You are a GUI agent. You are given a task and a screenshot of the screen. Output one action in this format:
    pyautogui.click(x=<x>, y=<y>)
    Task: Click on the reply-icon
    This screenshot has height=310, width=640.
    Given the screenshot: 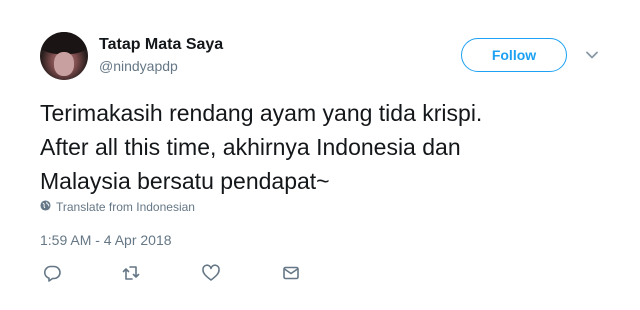 What is the action you would take?
    pyautogui.click(x=52, y=273)
    